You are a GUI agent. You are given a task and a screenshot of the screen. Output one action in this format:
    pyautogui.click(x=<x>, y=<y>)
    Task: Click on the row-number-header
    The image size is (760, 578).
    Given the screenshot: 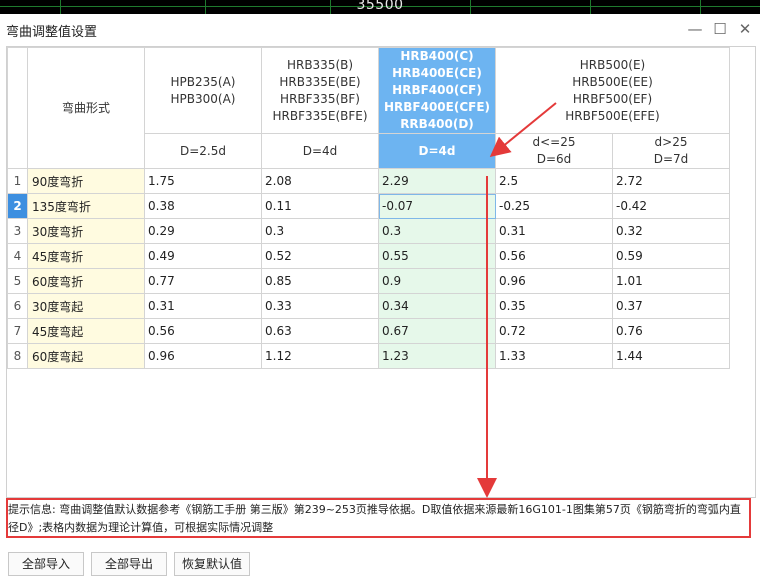 What is the action you would take?
    pyautogui.click(x=17, y=108)
    